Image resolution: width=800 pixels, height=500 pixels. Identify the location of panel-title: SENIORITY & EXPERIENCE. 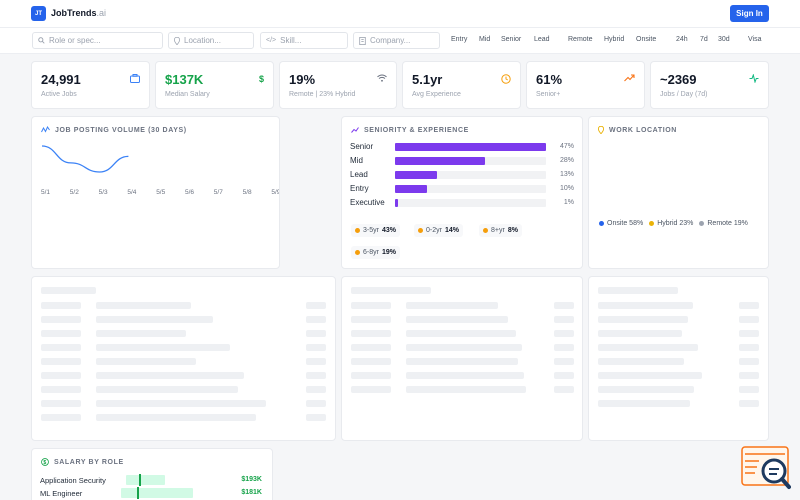
(410, 130).